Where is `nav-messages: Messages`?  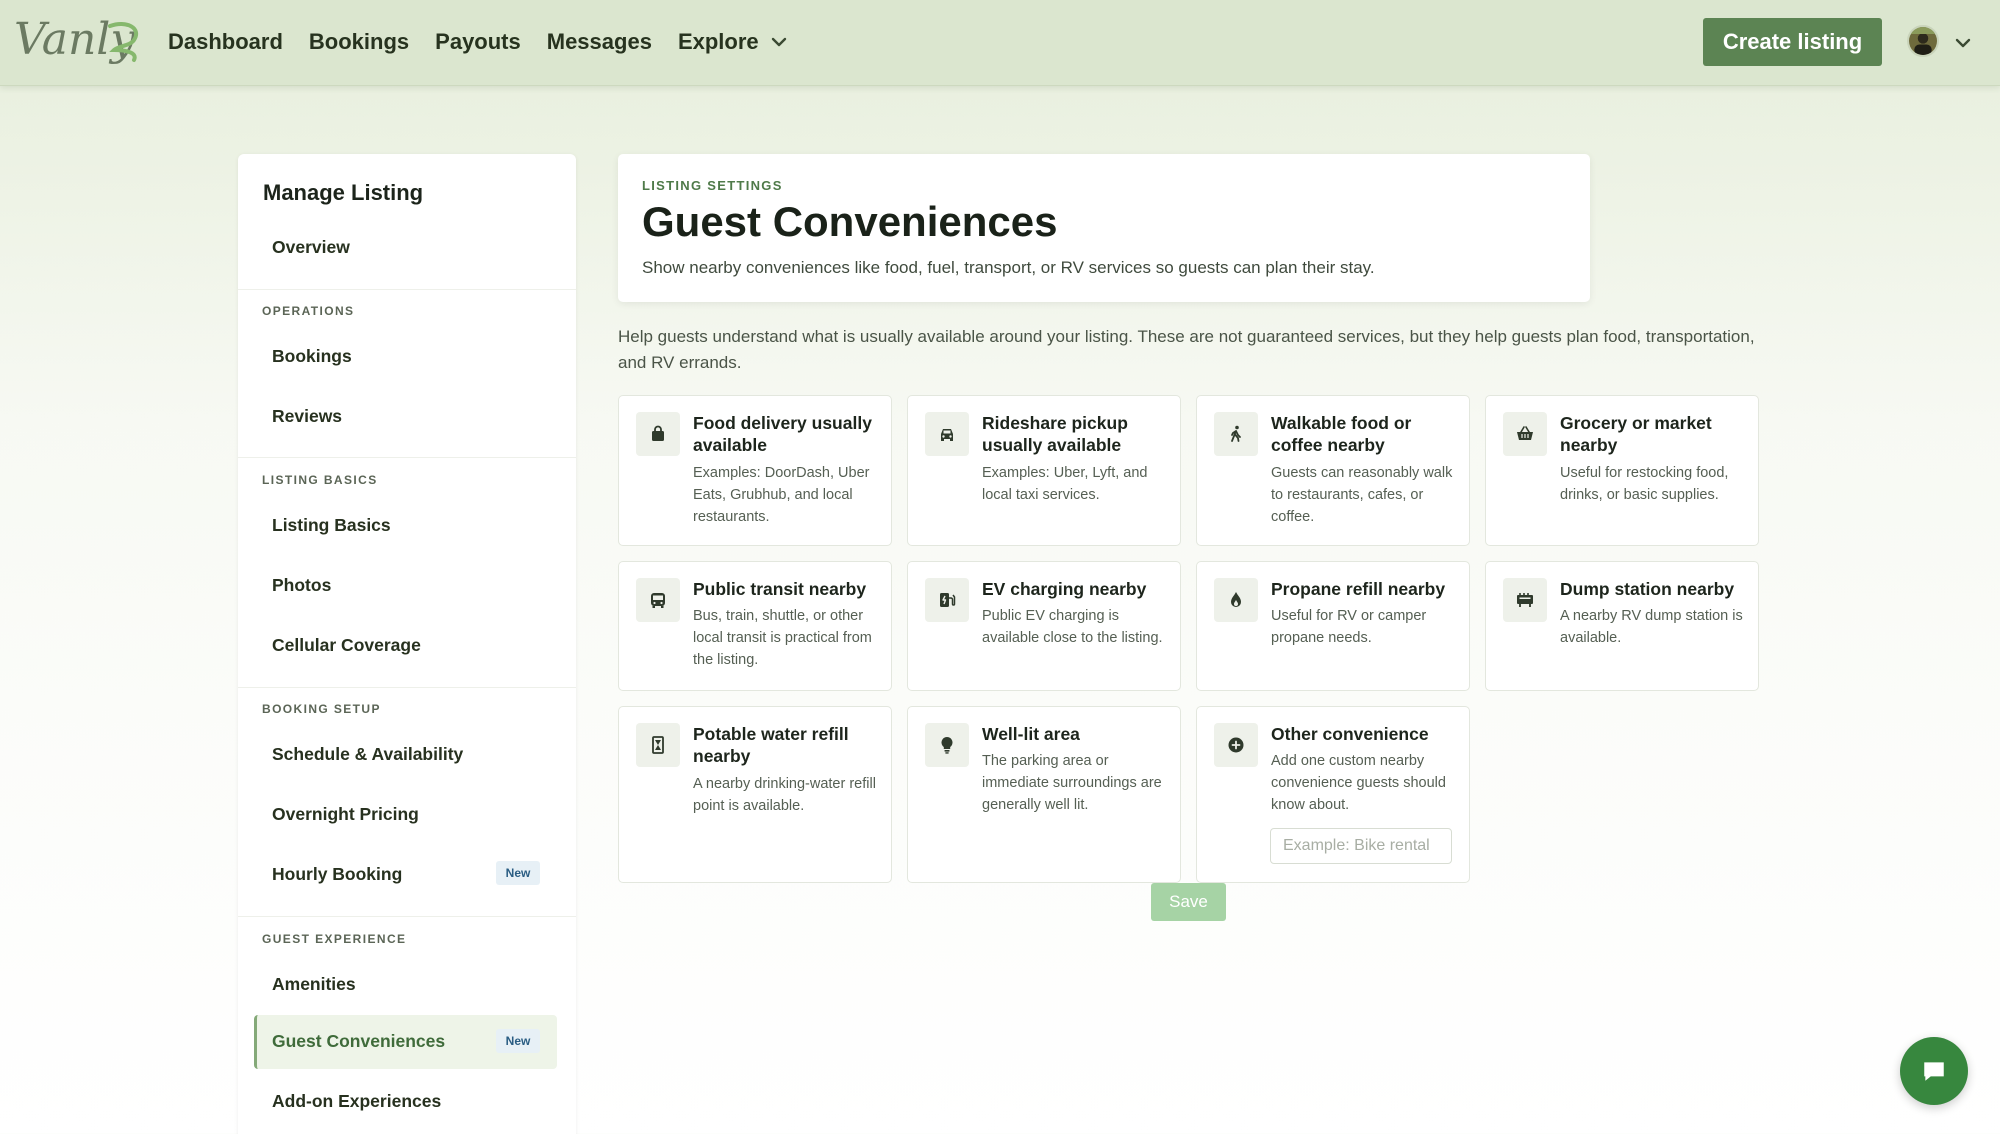 nav-messages: Messages is located at coordinates (599, 42).